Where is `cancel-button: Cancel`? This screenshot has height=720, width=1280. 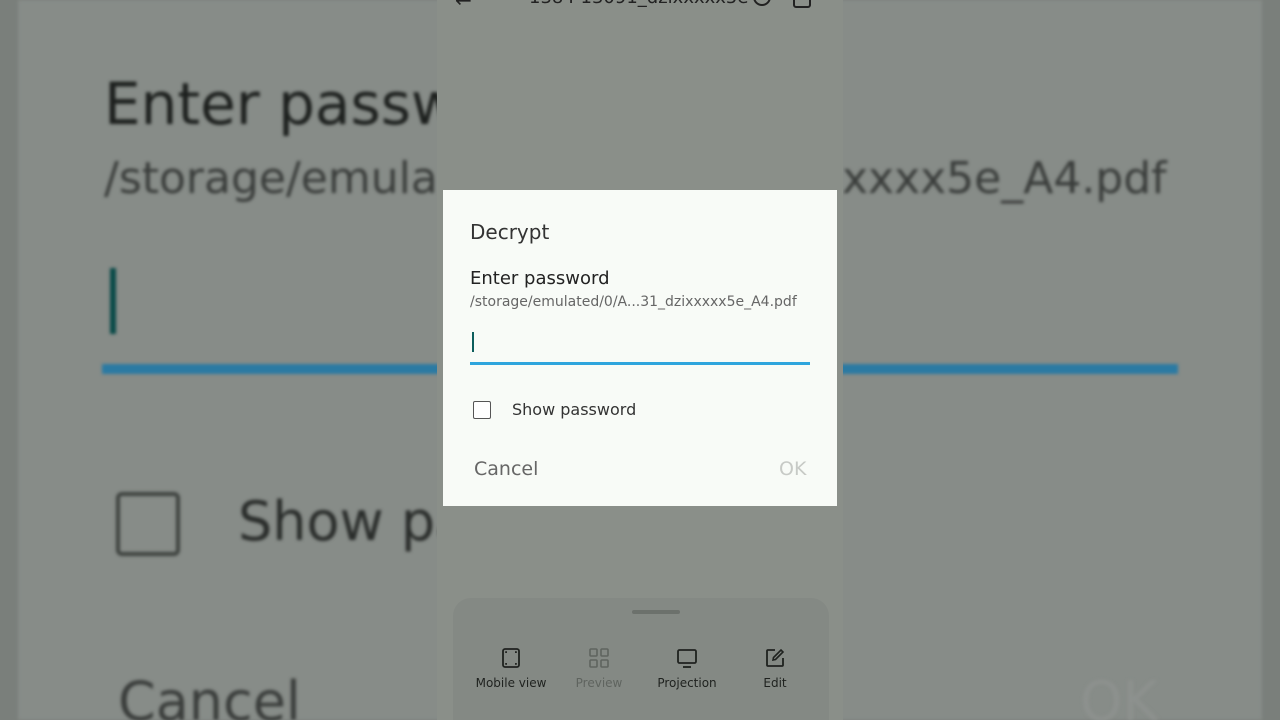
cancel-button: Cancel is located at coordinates (506, 469).